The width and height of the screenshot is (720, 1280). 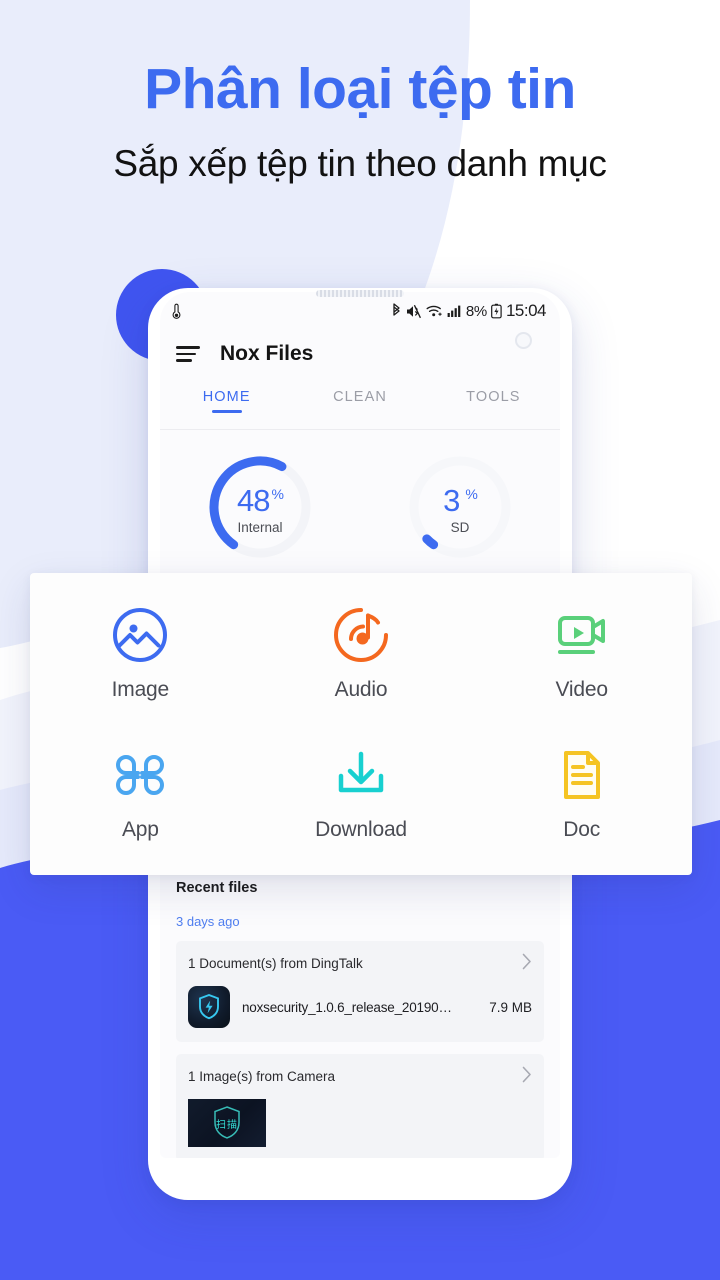 What do you see at coordinates (188, 354) in the screenshot?
I see `hamburger-menu-icon` at bounding box center [188, 354].